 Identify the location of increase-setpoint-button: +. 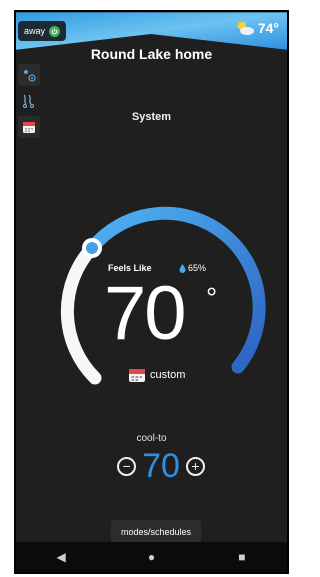
(195, 466).